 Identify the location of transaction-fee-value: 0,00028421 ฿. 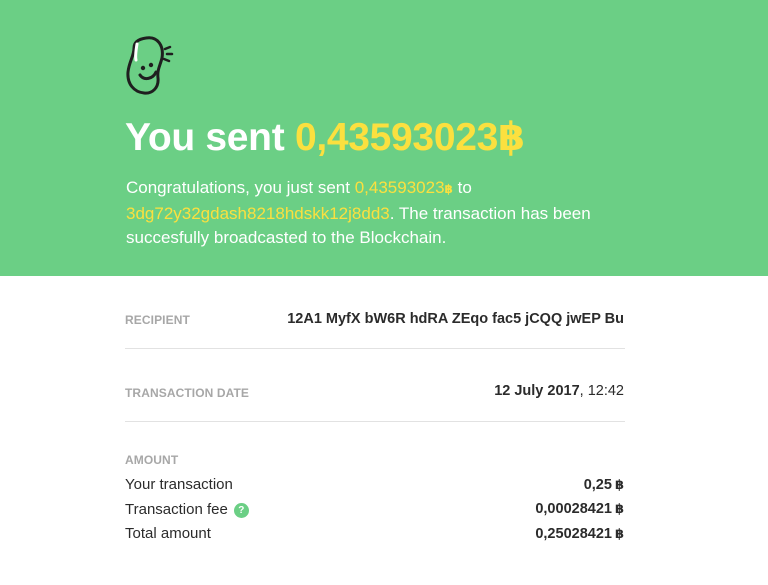
(579, 509).